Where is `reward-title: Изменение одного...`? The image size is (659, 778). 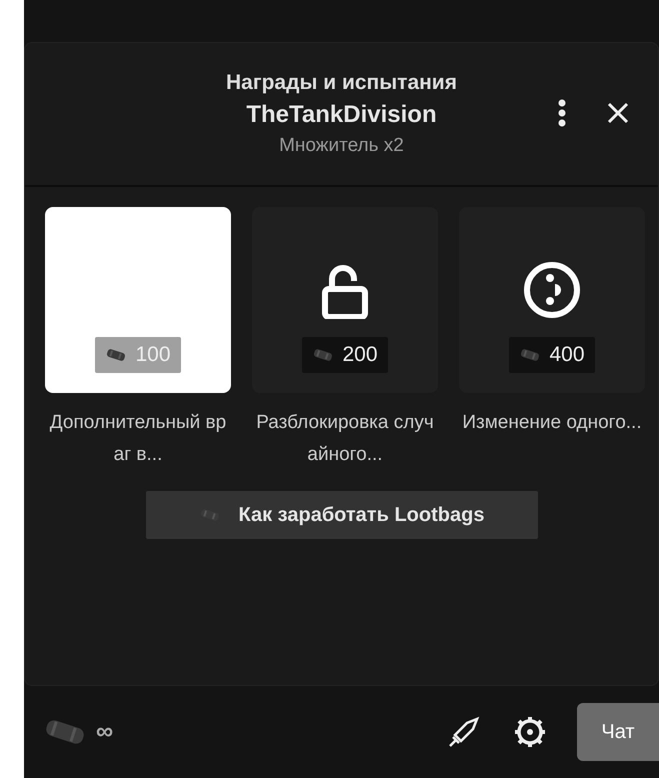 reward-title: Изменение одного... is located at coordinates (552, 423).